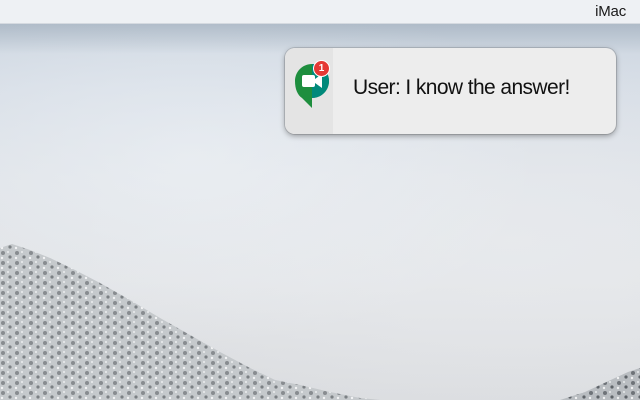  I want to click on notification-banner: 1 User: I know the answer!, so click(450, 91).